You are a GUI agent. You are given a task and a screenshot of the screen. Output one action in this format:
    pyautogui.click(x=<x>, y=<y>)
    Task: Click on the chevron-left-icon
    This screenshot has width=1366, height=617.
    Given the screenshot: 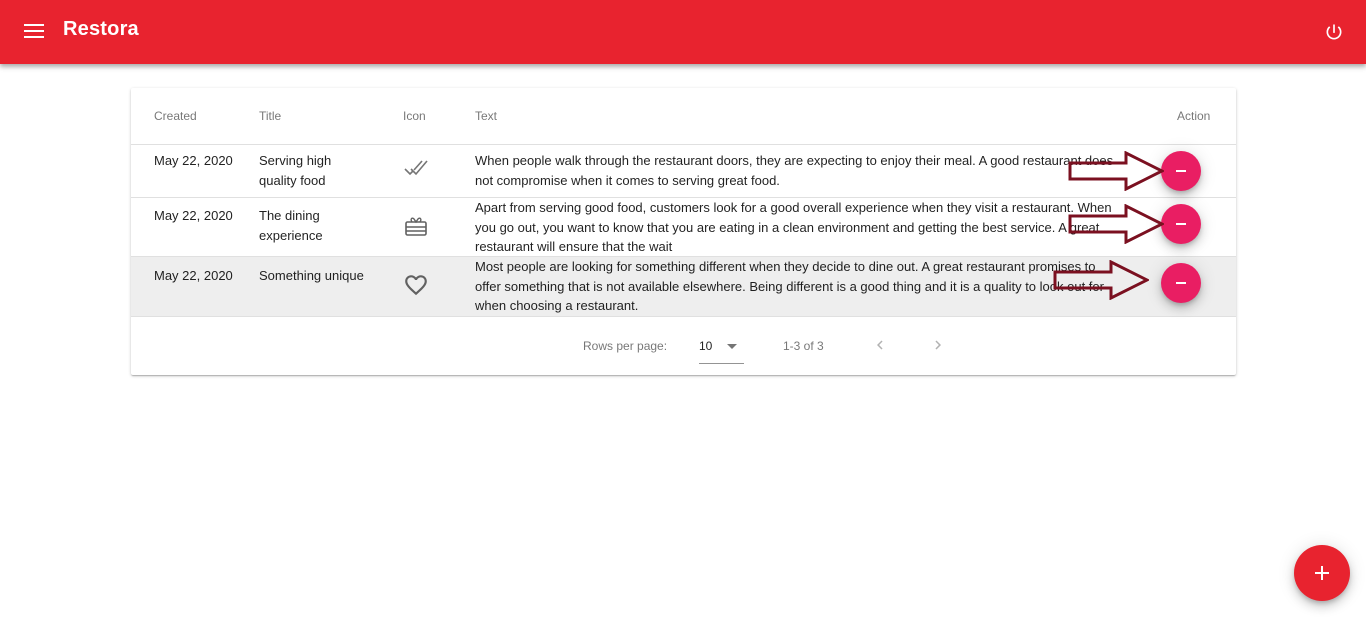 What is the action you would take?
    pyautogui.click(x=880, y=345)
    